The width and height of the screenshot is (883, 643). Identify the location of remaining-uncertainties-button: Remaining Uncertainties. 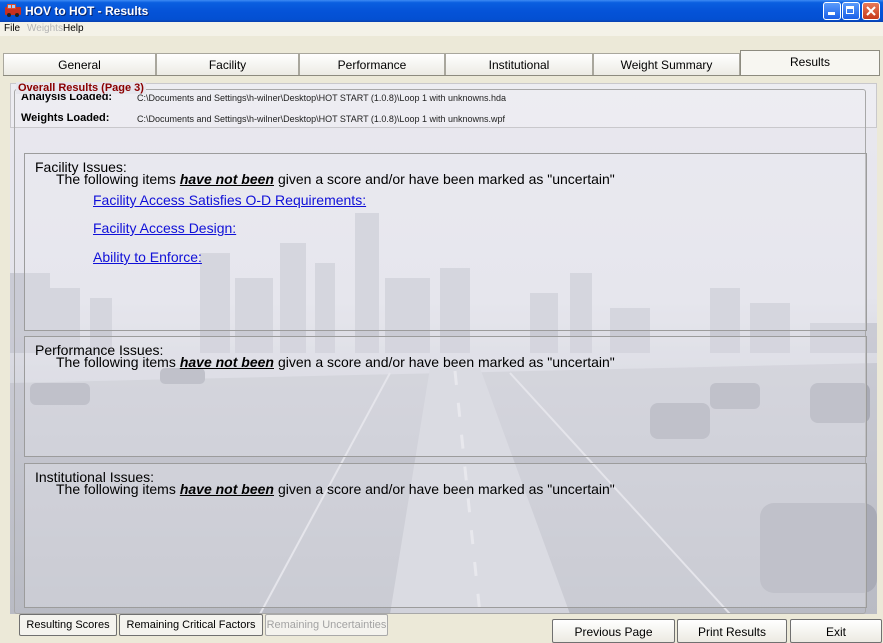
(326, 625).